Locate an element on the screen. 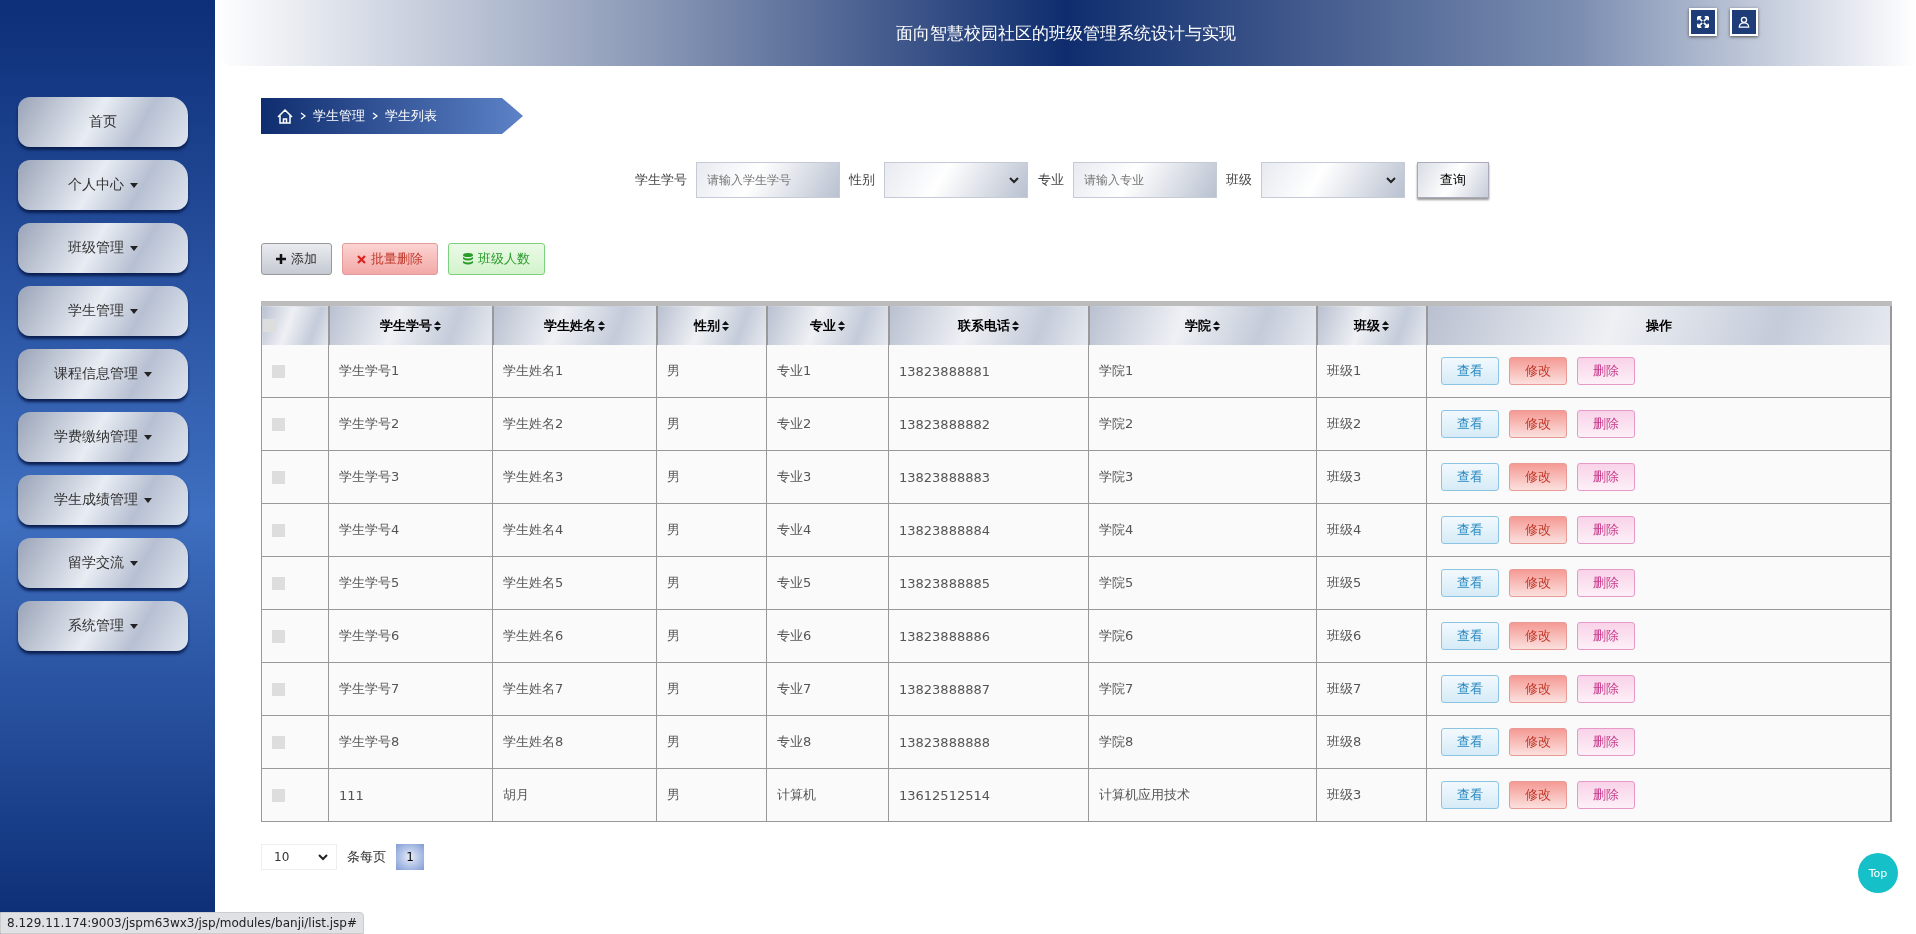 This screenshot has height=934, width=1916. table-cell: 计算机应用技术 is located at coordinates (1202, 795).